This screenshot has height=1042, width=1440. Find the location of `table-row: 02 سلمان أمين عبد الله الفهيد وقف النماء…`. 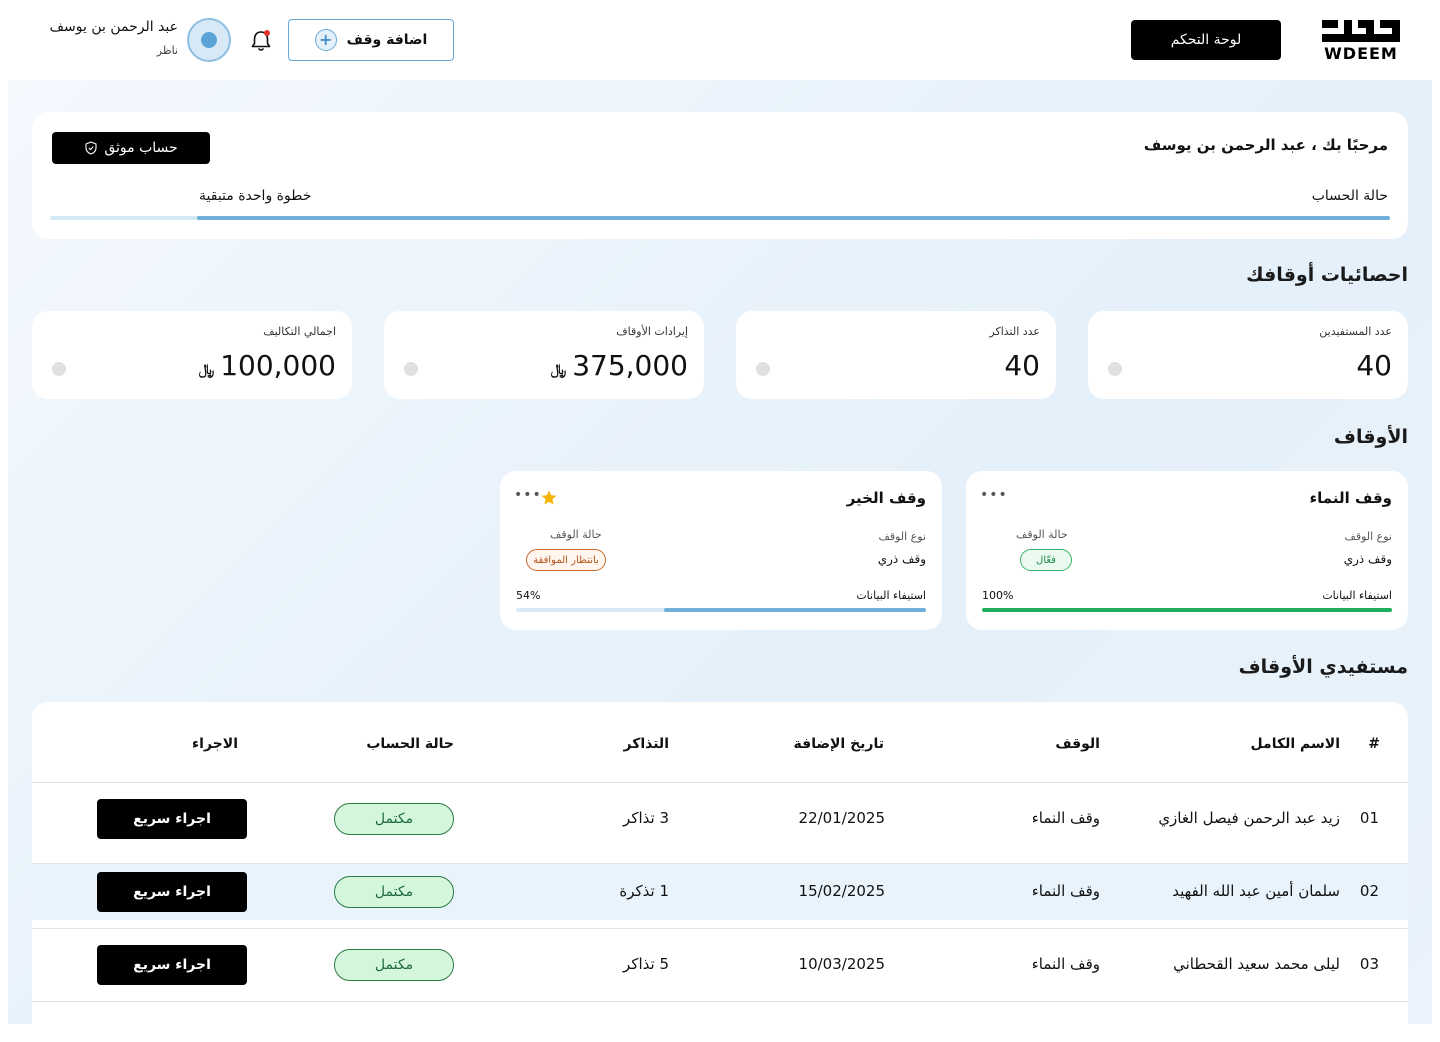

table-row: 02 سلمان أمين عبد الله الفهيد وقف النماء… is located at coordinates (720, 891).